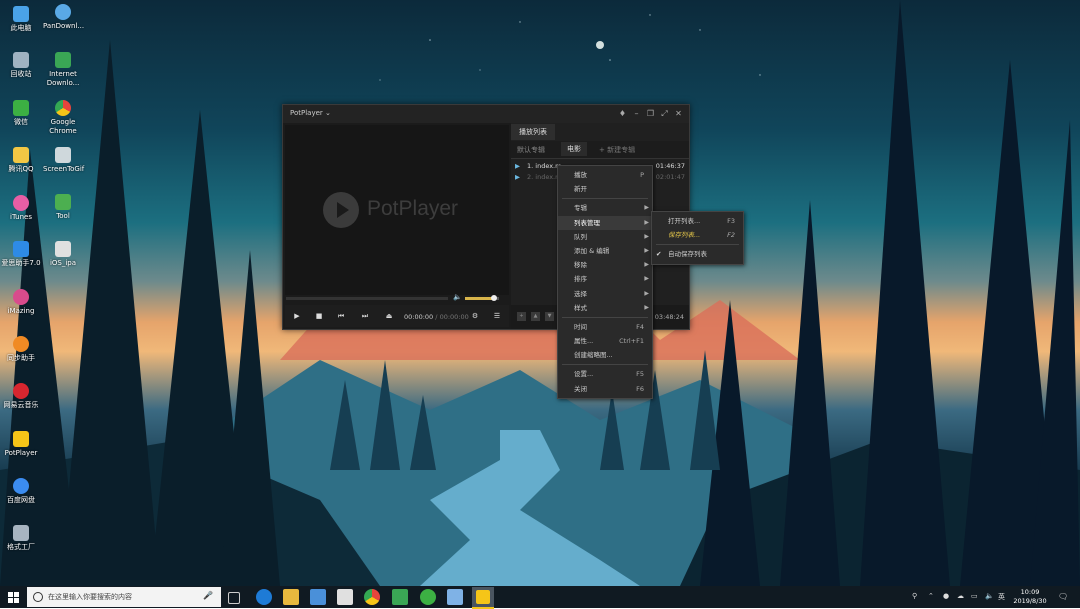 The width and height of the screenshot is (1080, 609). What do you see at coordinates (21, 453) in the screenshot?
I see `desktop-icon-label: PotPlayer` at bounding box center [21, 453].